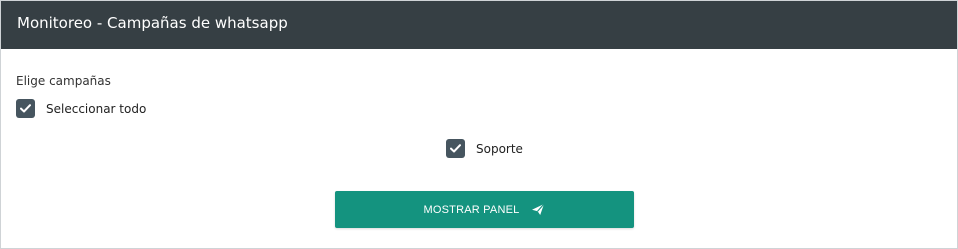 The height and width of the screenshot is (249, 958). I want to click on campaign-checkbox-soporte: Soporte, so click(484, 148).